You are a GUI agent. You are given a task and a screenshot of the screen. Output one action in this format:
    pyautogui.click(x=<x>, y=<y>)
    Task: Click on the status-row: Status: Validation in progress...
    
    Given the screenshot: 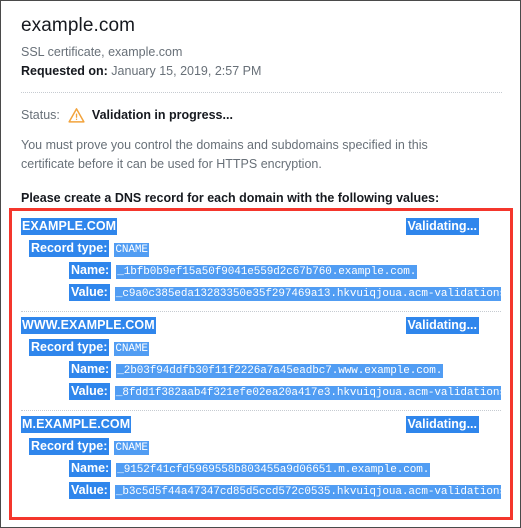 What is the action you would take?
    pyautogui.click(x=261, y=115)
    